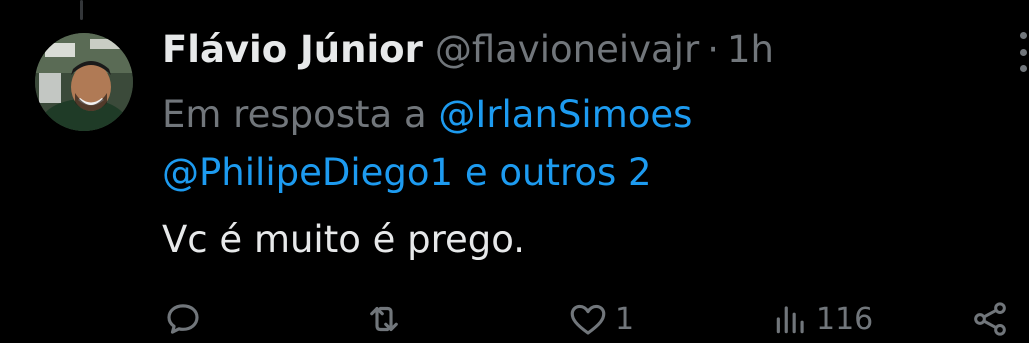 This screenshot has height=343, width=1029. I want to click on author-handle: @flavioneivajr, so click(567, 50).